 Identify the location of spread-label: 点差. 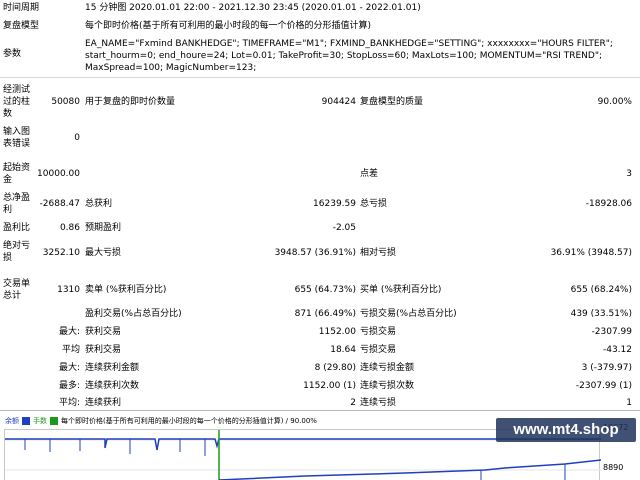
(369, 174).